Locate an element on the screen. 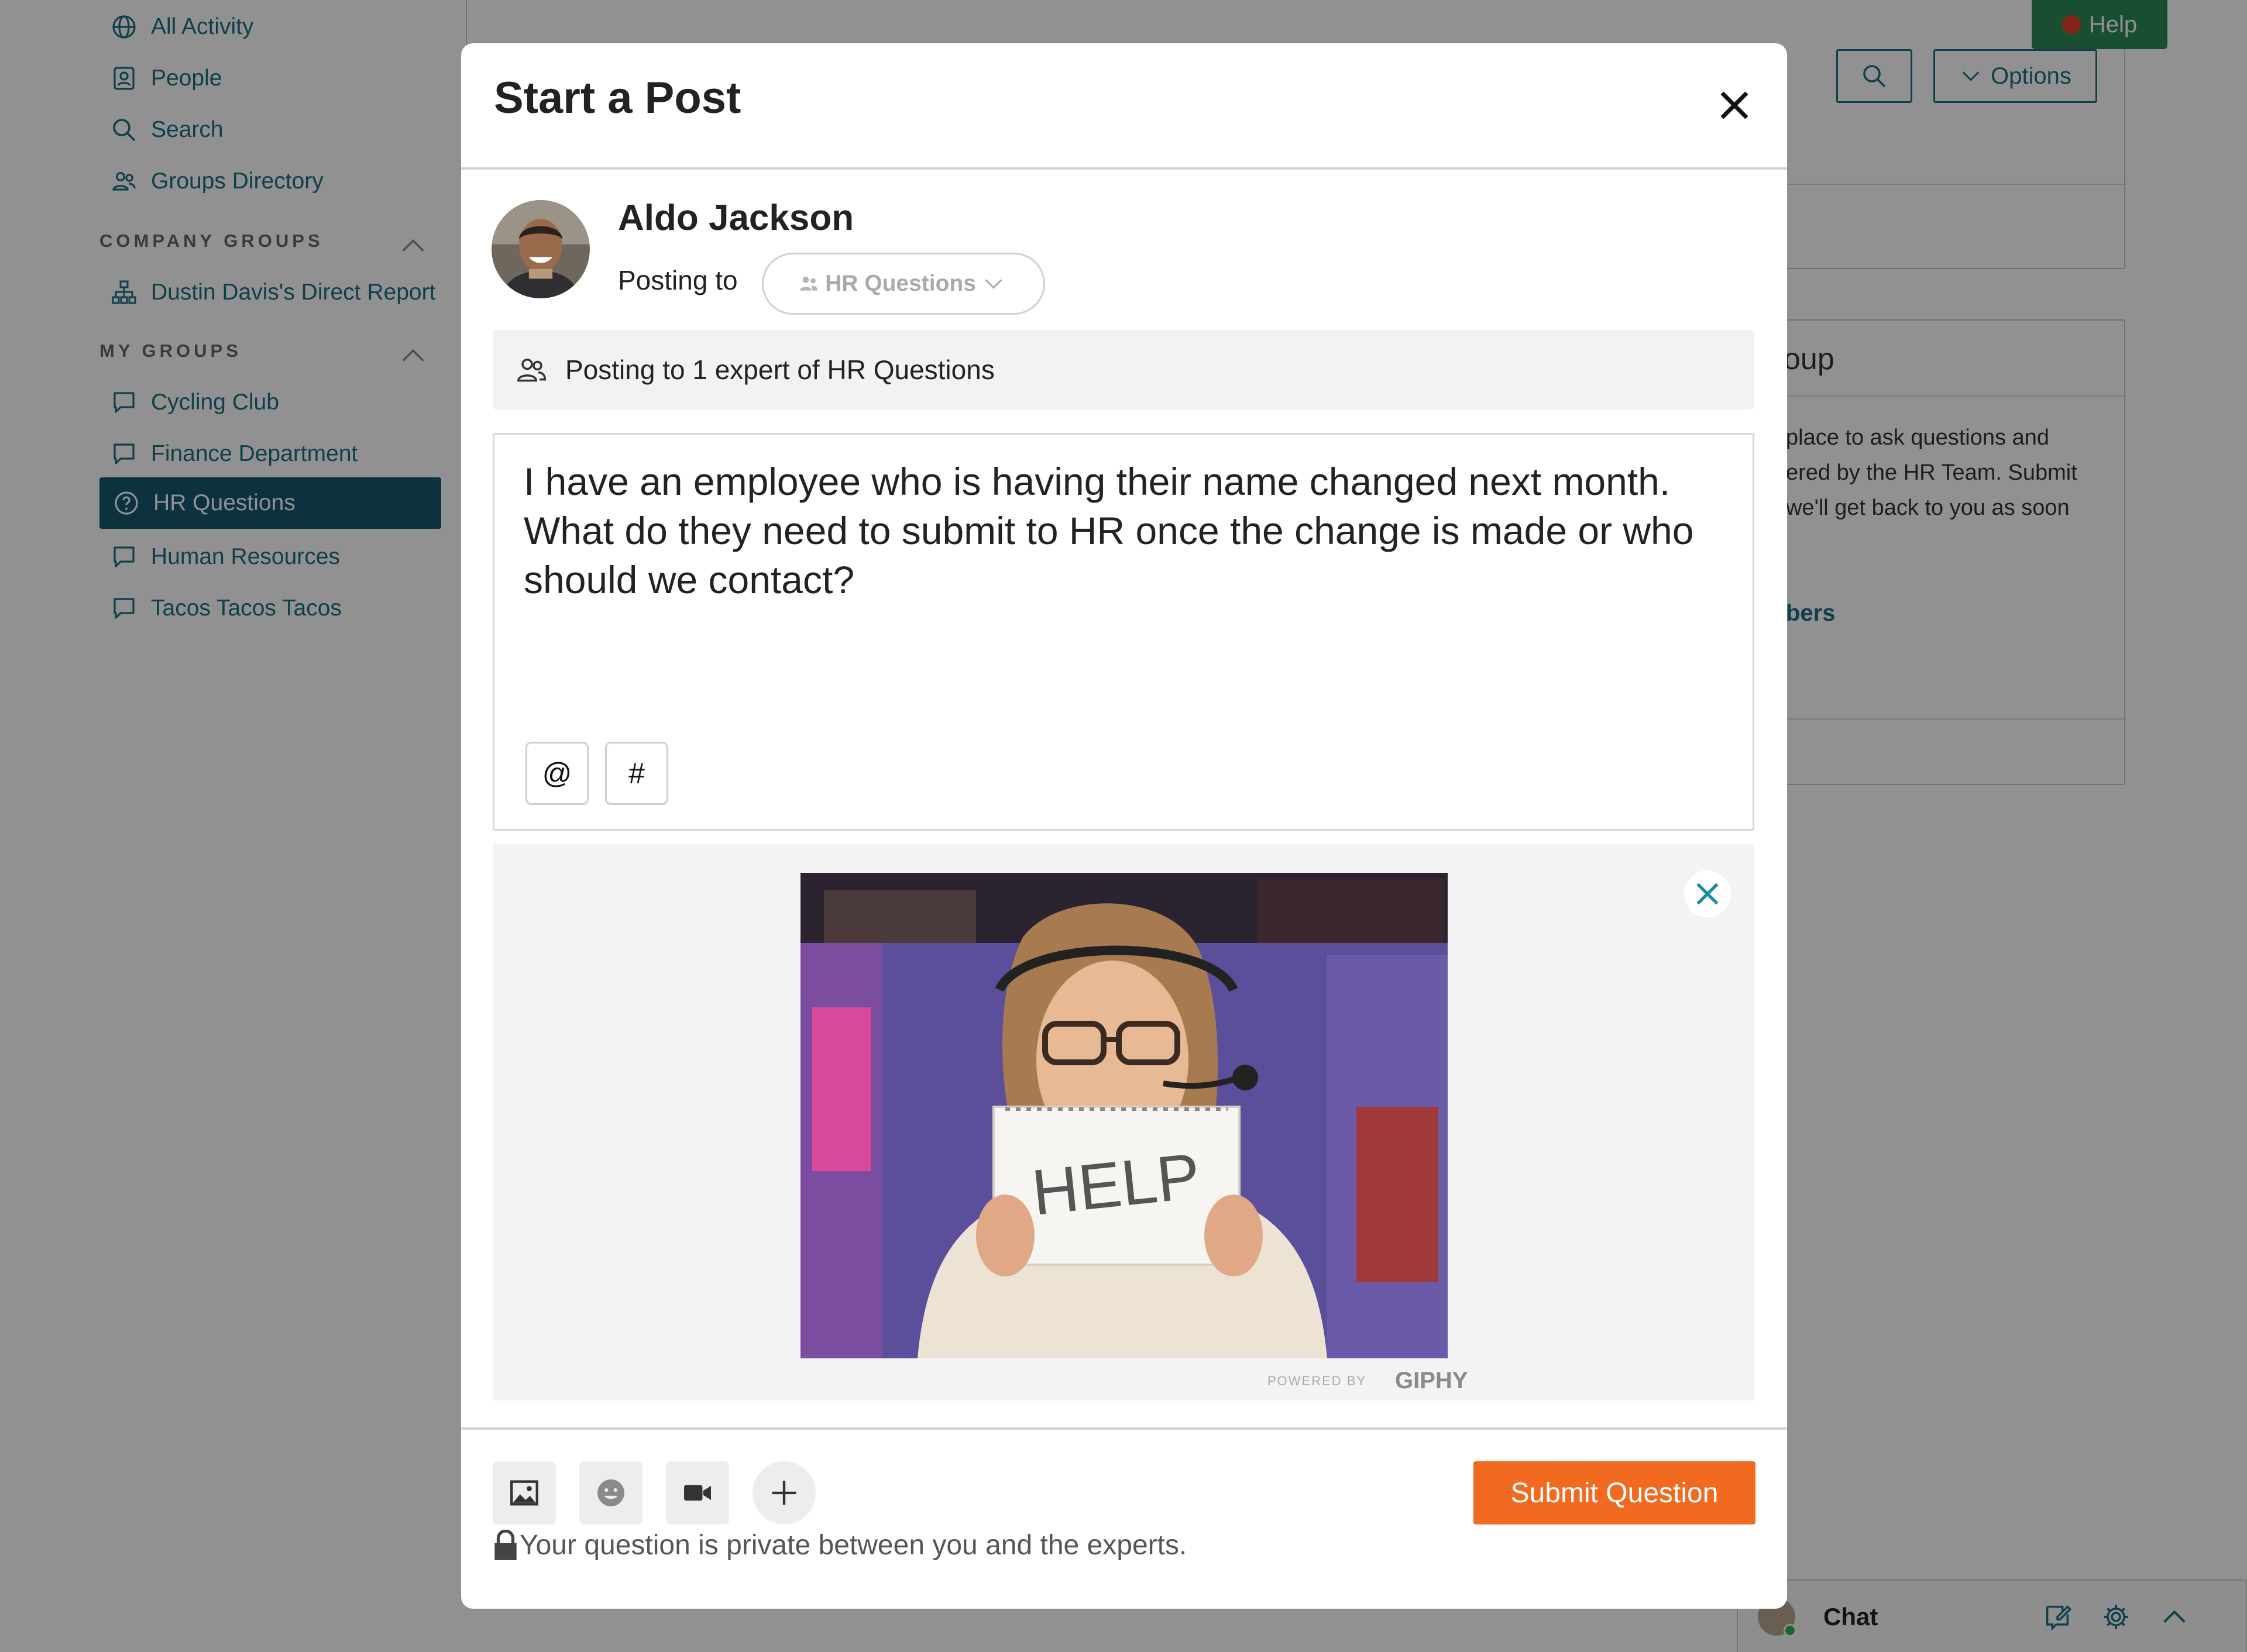 This screenshot has width=2247, height=1652. giphy-powered-by: POWERED BY is located at coordinates (1317, 1381).